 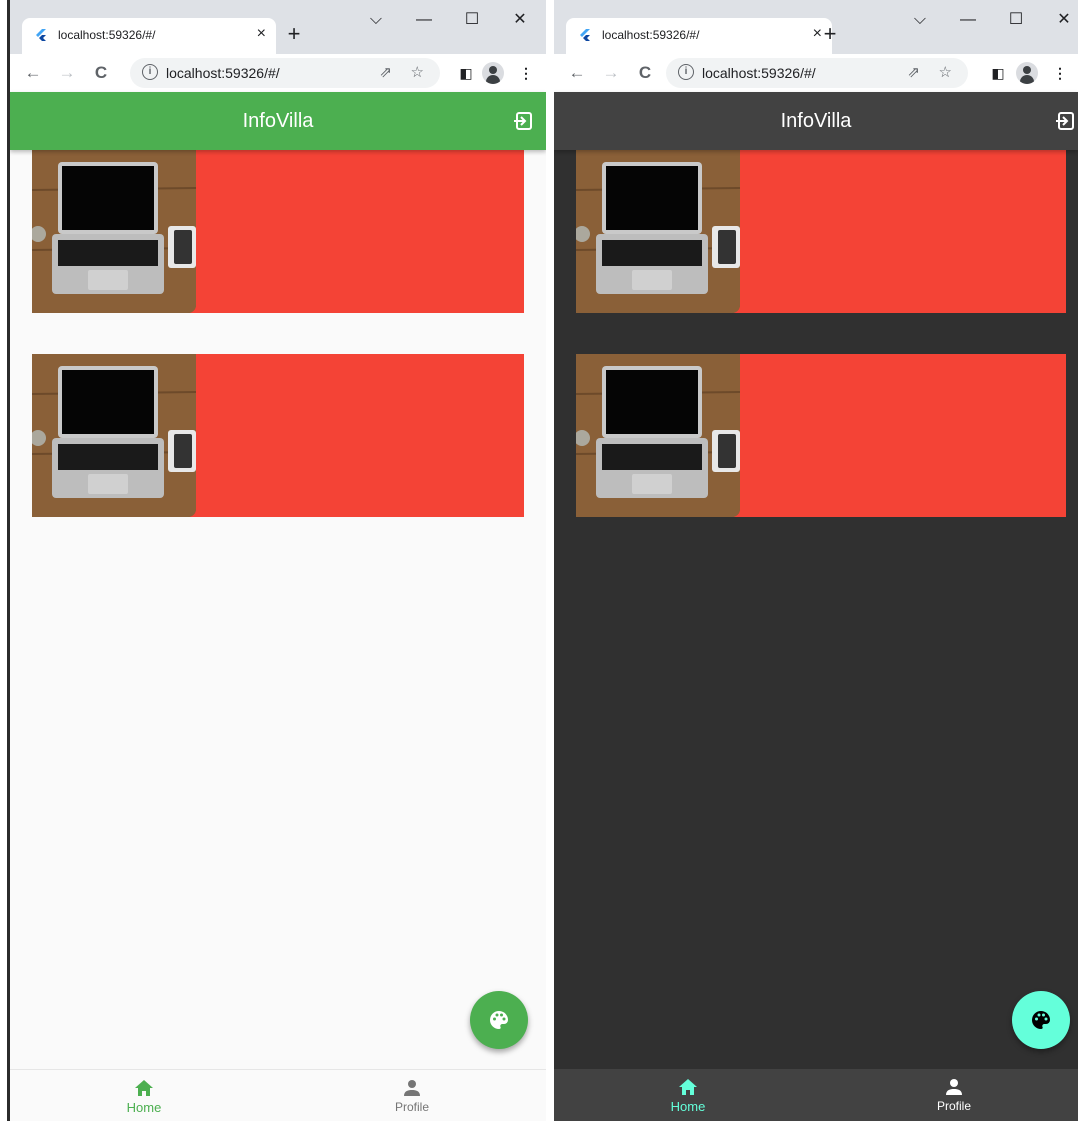 I want to click on desktop-edge, so click(x=5, y=560).